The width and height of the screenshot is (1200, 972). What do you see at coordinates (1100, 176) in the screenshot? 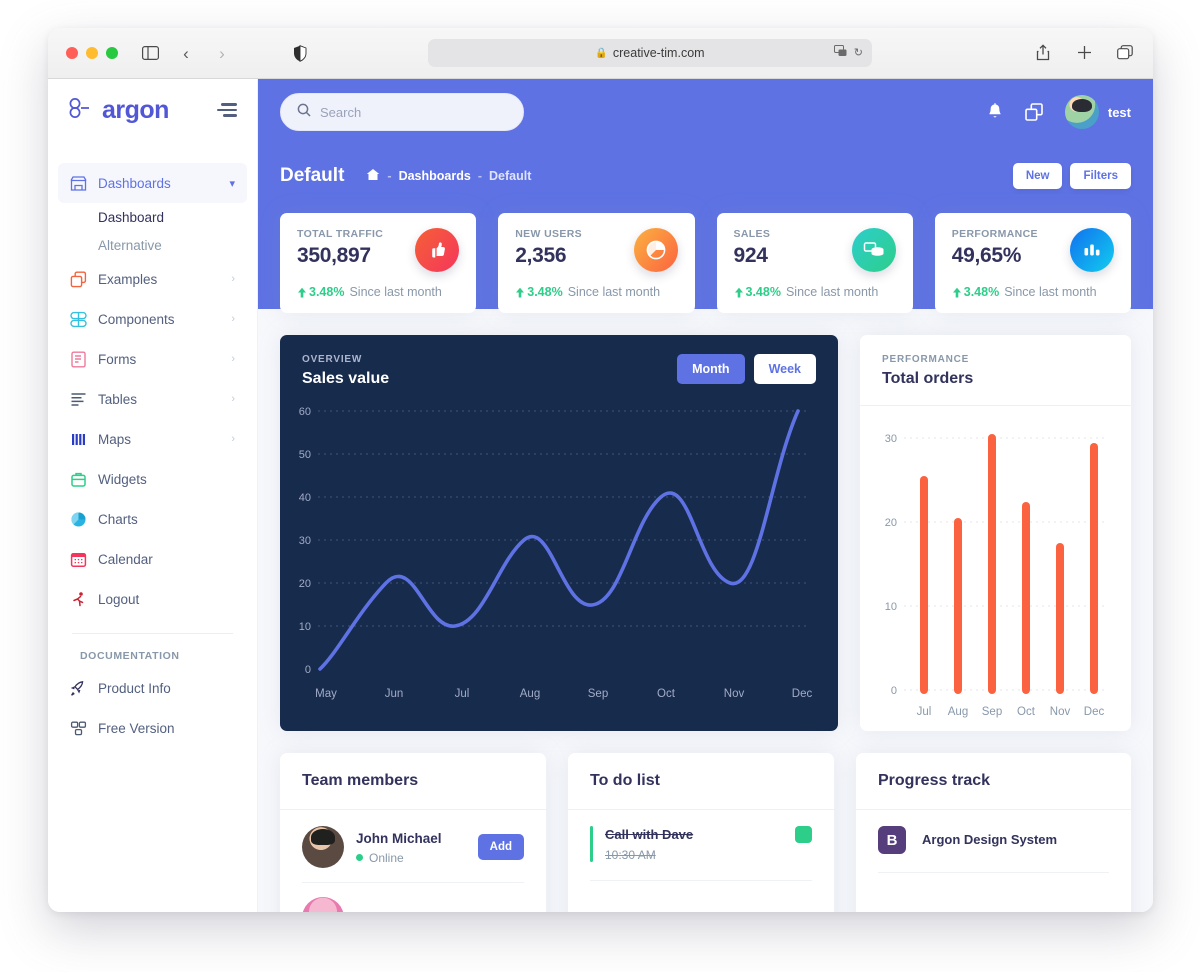
I see `filters-button: Filters` at bounding box center [1100, 176].